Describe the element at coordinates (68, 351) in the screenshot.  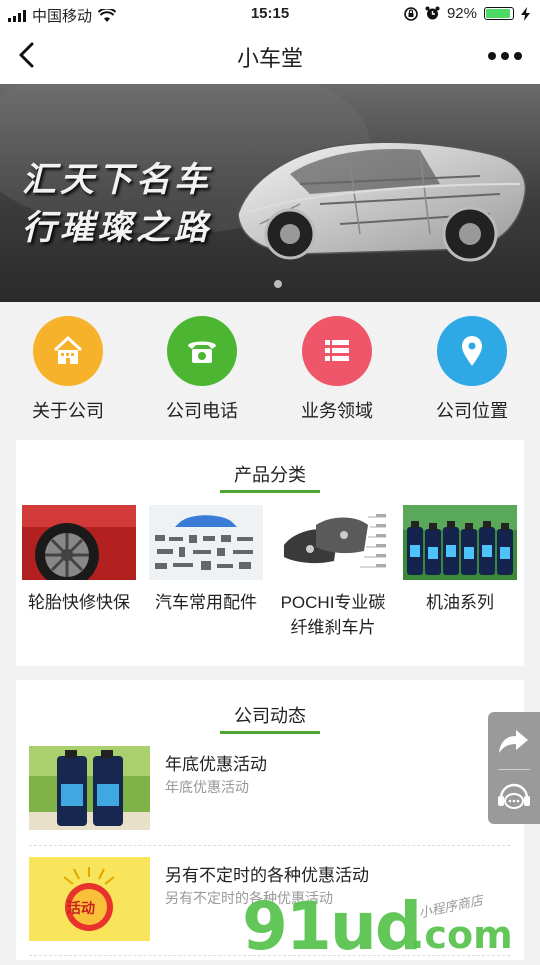
I see `house-icon` at that location.